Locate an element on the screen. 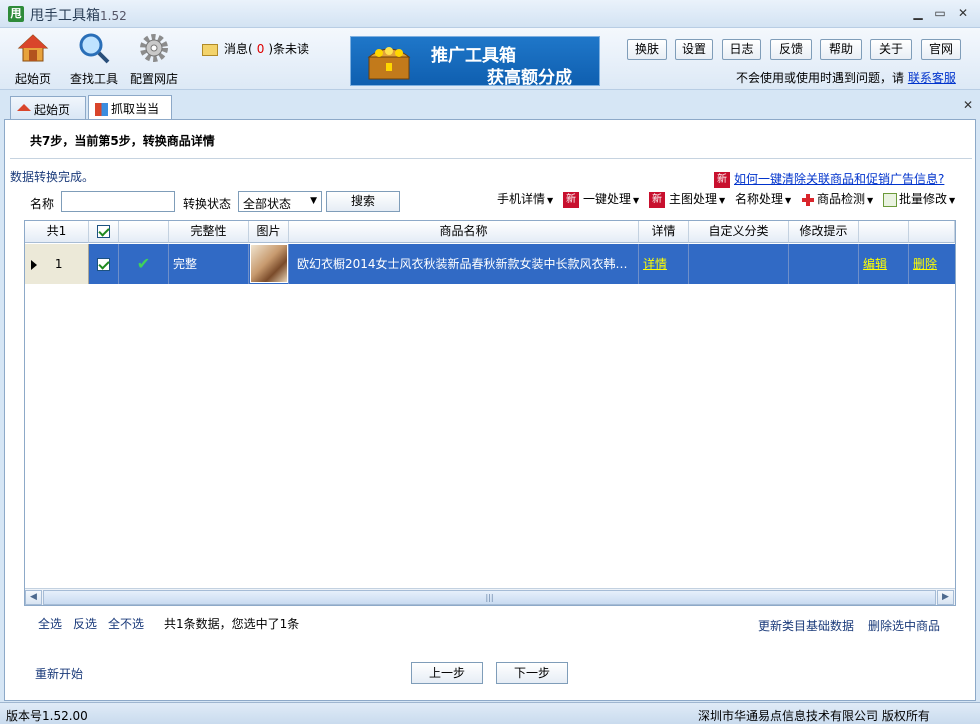 This screenshot has height=724, width=980. update-category-link: 更新类目基础数据 is located at coordinates (806, 625).